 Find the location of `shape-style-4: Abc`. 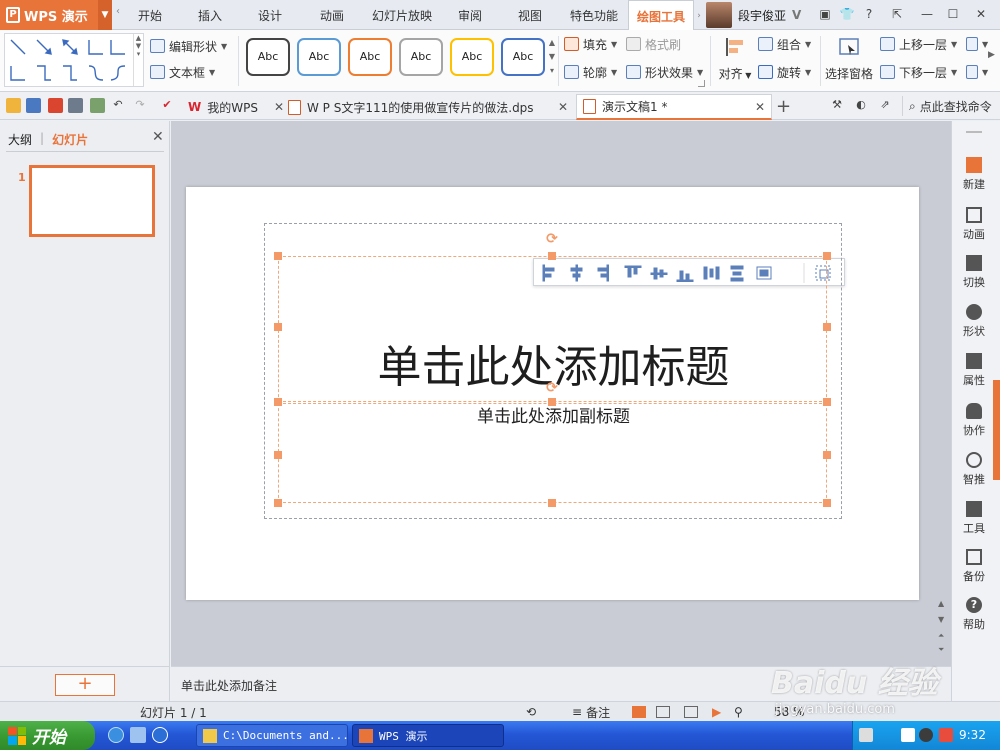

shape-style-4: Abc is located at coordinates (421, 57).